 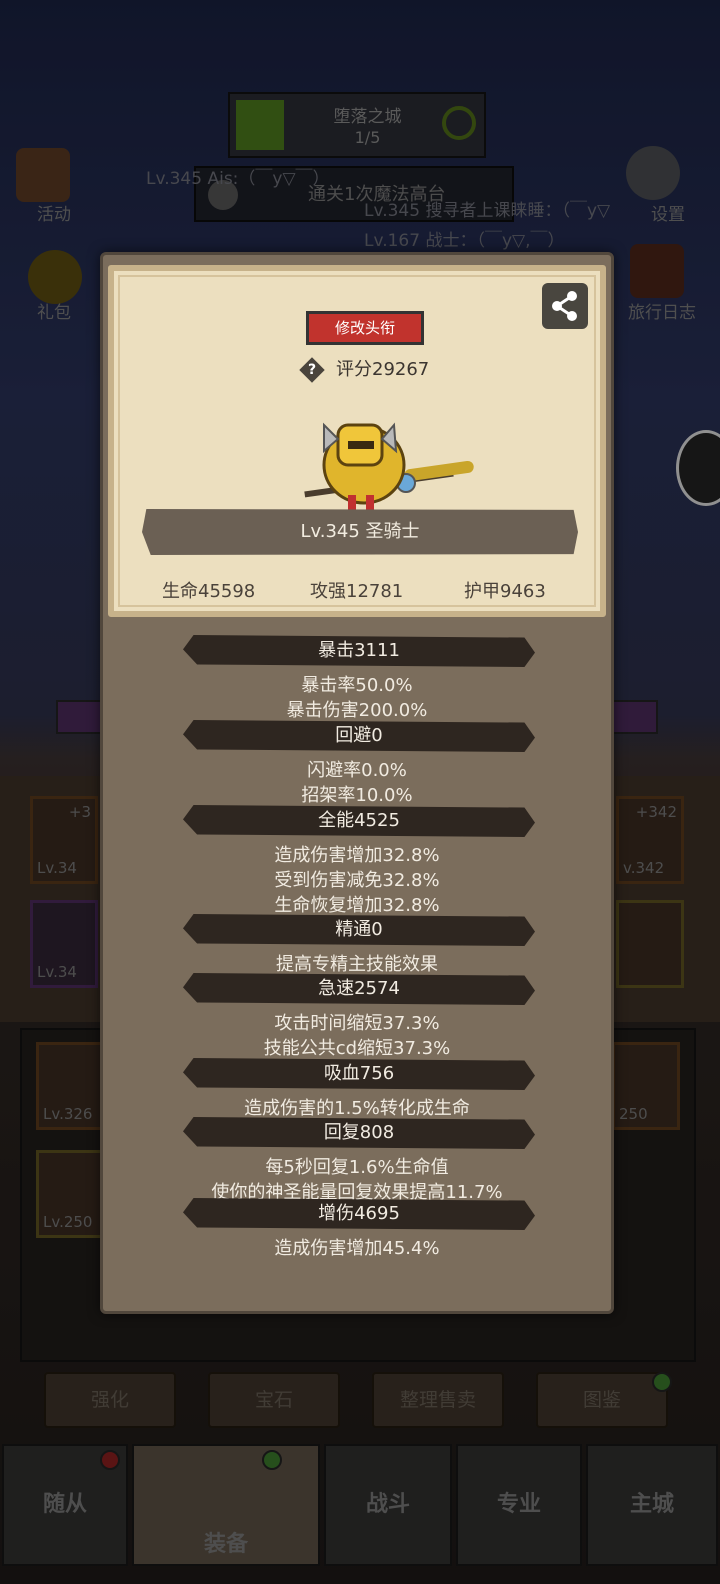 What do you see at coordinates (357, 855) in the screenshot?
I see `stat-detail: 造成伤害增加32.8%` at bounding box center [357, 855].